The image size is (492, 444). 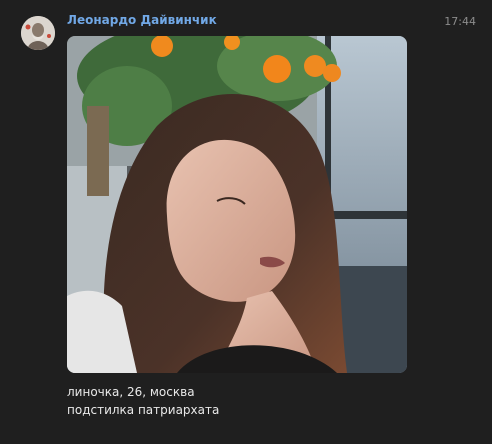 I want to click on avatar-image-icon, so click(x=38, y=33).